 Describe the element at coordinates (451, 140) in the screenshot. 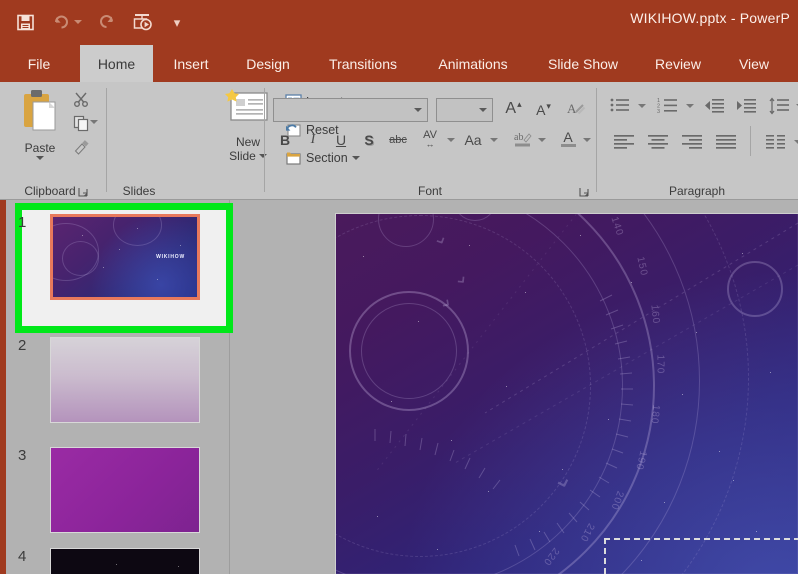

I see `character-spacing-caret` at that location.